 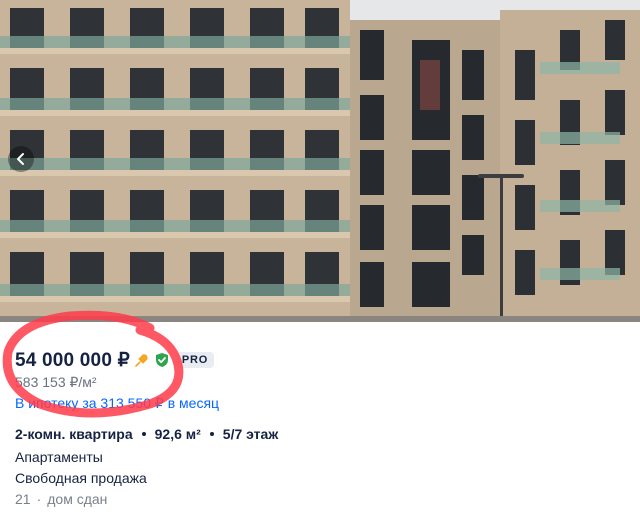 I want to click on room-count: 2-комн. квартира, so click(x=74, y=434).